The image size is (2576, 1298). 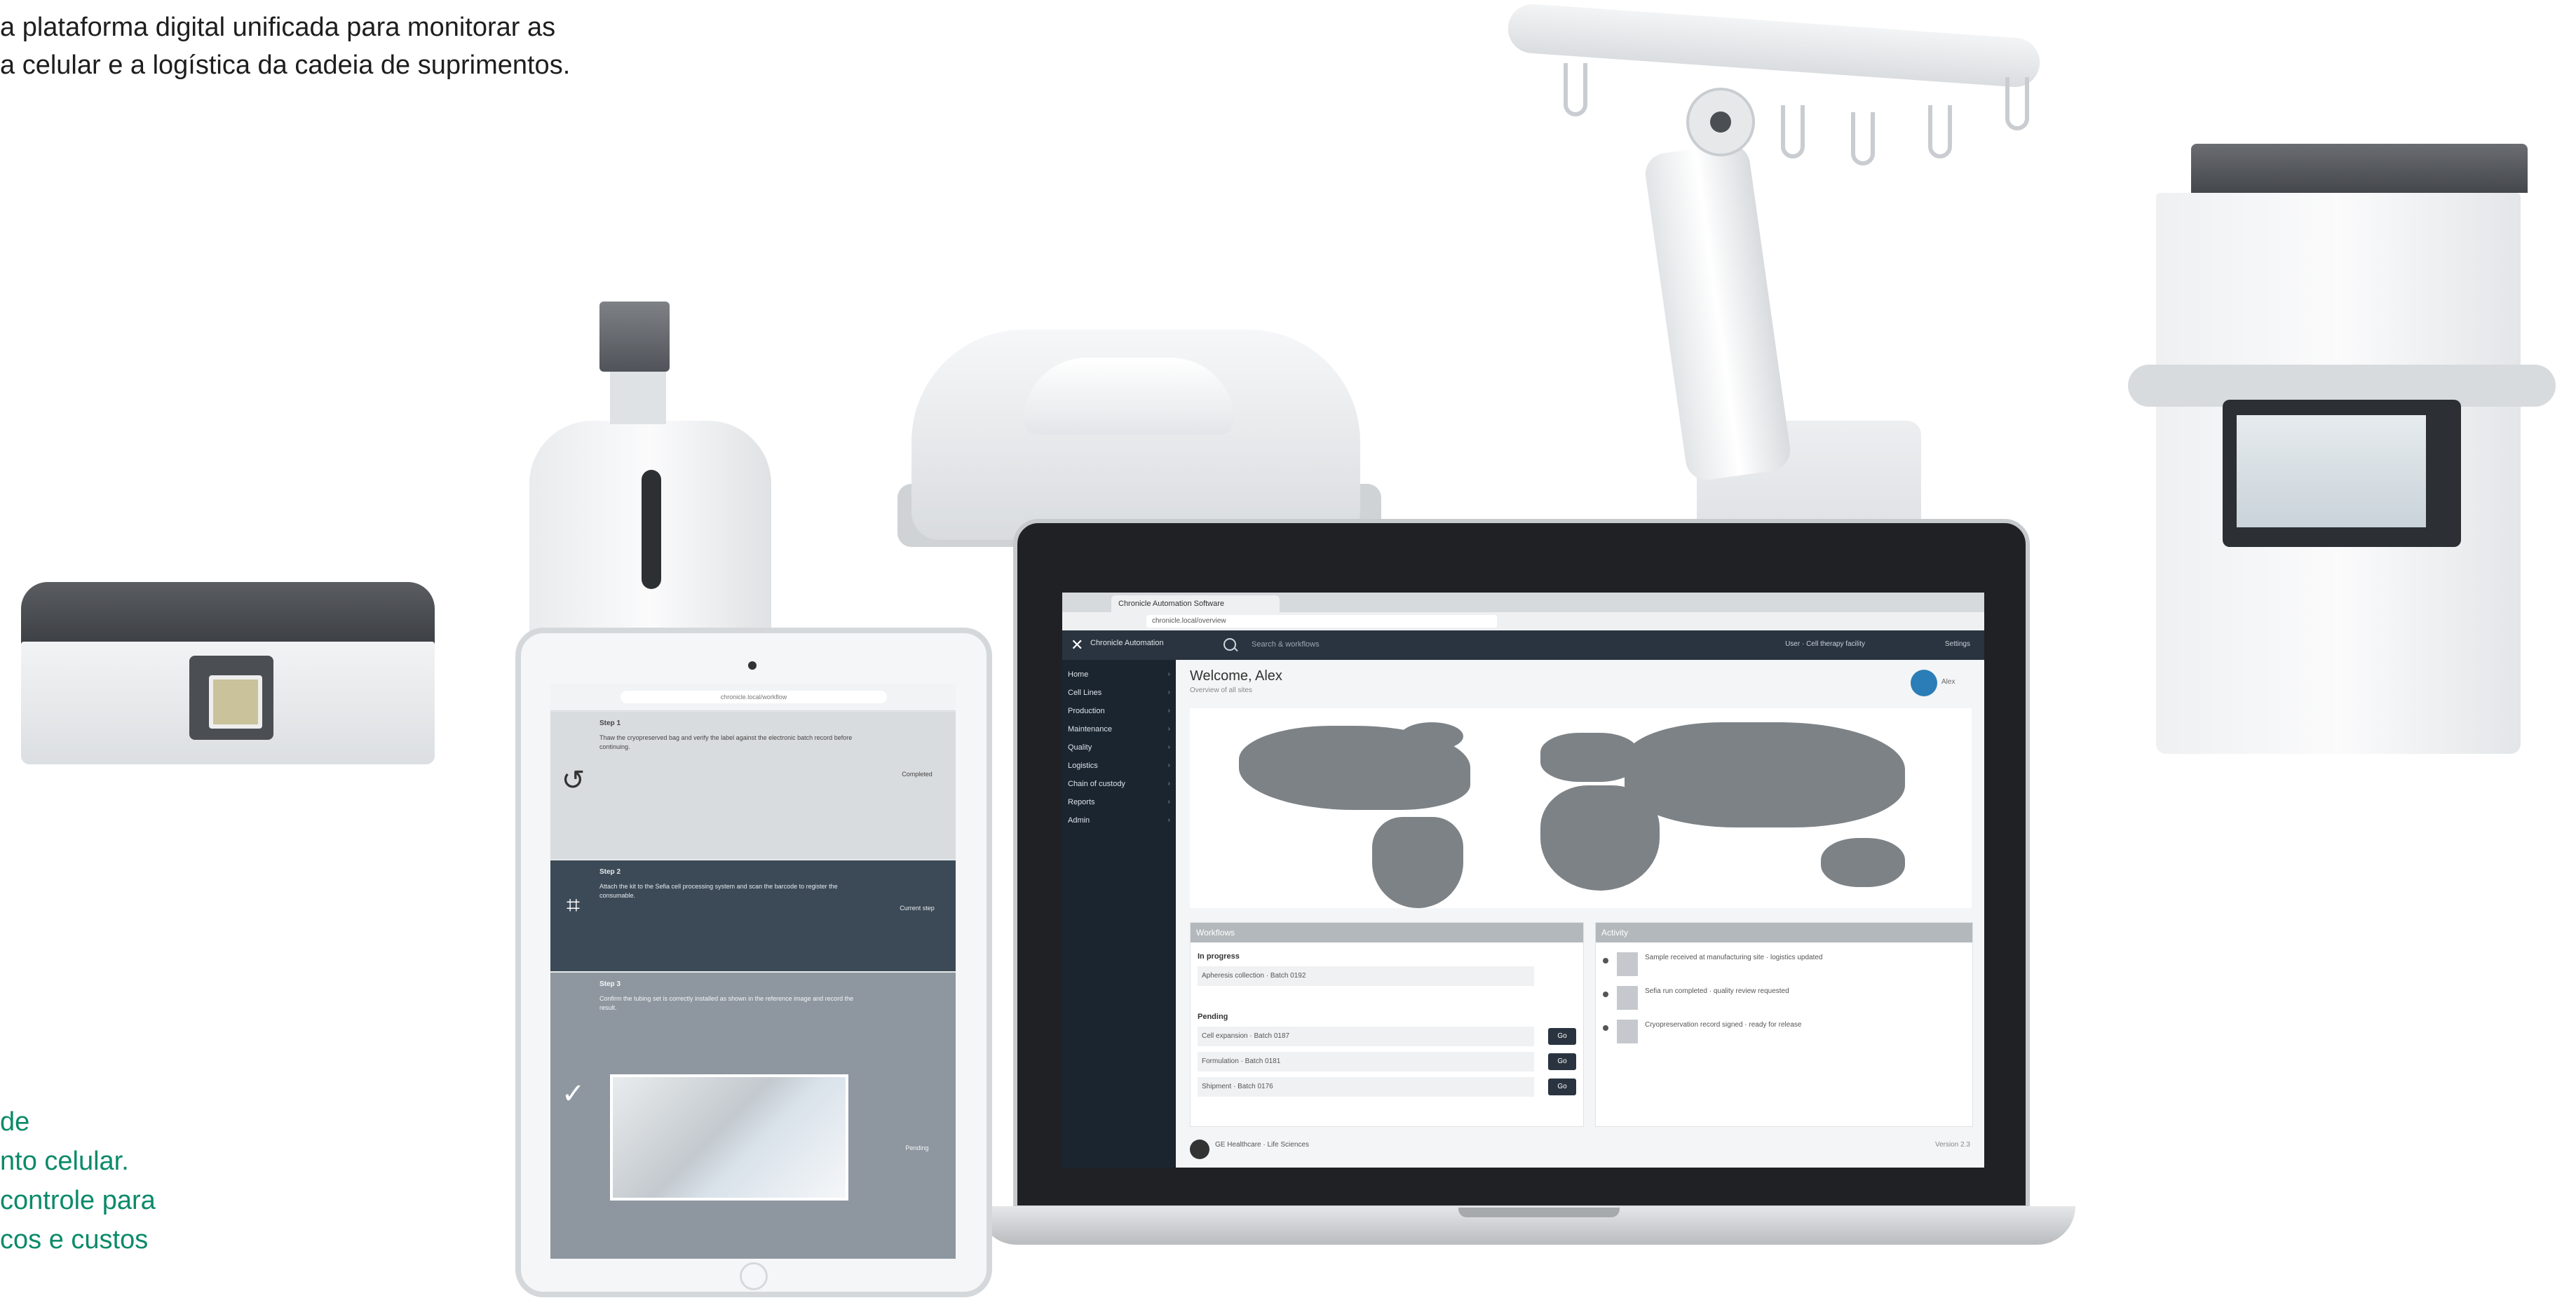 I want to click on page-subtitle: Overview of all sites, so click(x=1221, y=690).